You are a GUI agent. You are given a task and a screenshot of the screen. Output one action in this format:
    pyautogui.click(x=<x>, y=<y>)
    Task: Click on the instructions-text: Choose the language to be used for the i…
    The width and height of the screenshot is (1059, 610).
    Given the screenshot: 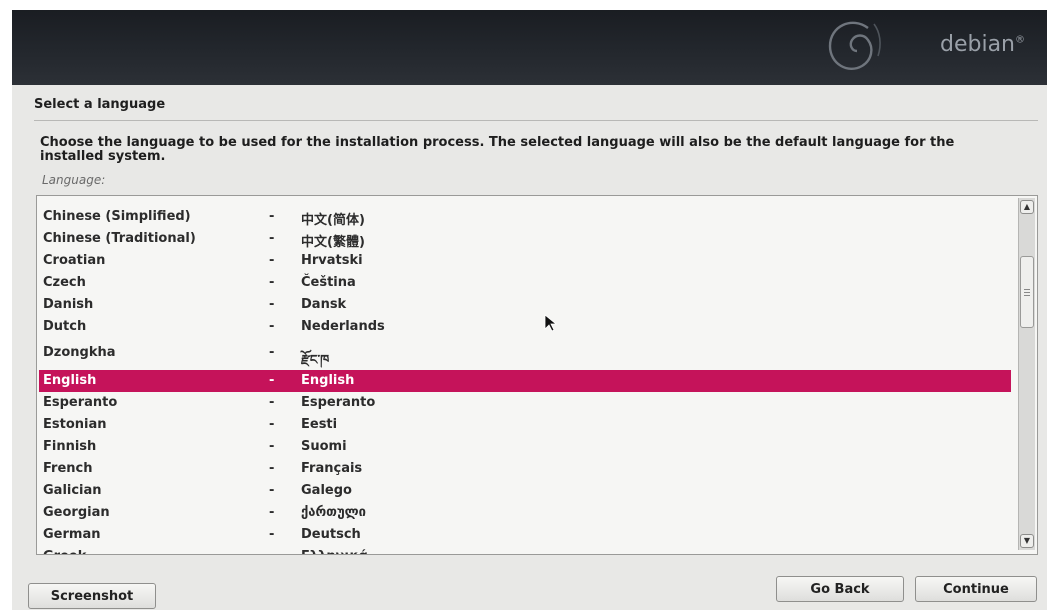 What is the action you would take?
    pyautogui.click(x=497, y=149)
    